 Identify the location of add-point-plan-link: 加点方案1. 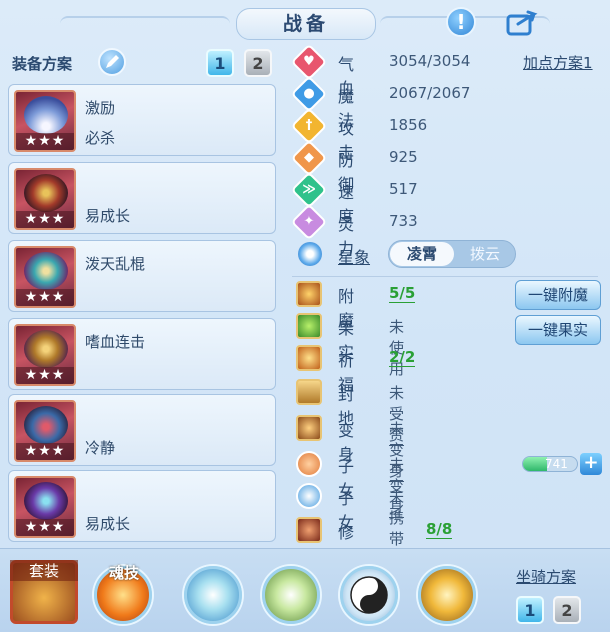
(558, 62).